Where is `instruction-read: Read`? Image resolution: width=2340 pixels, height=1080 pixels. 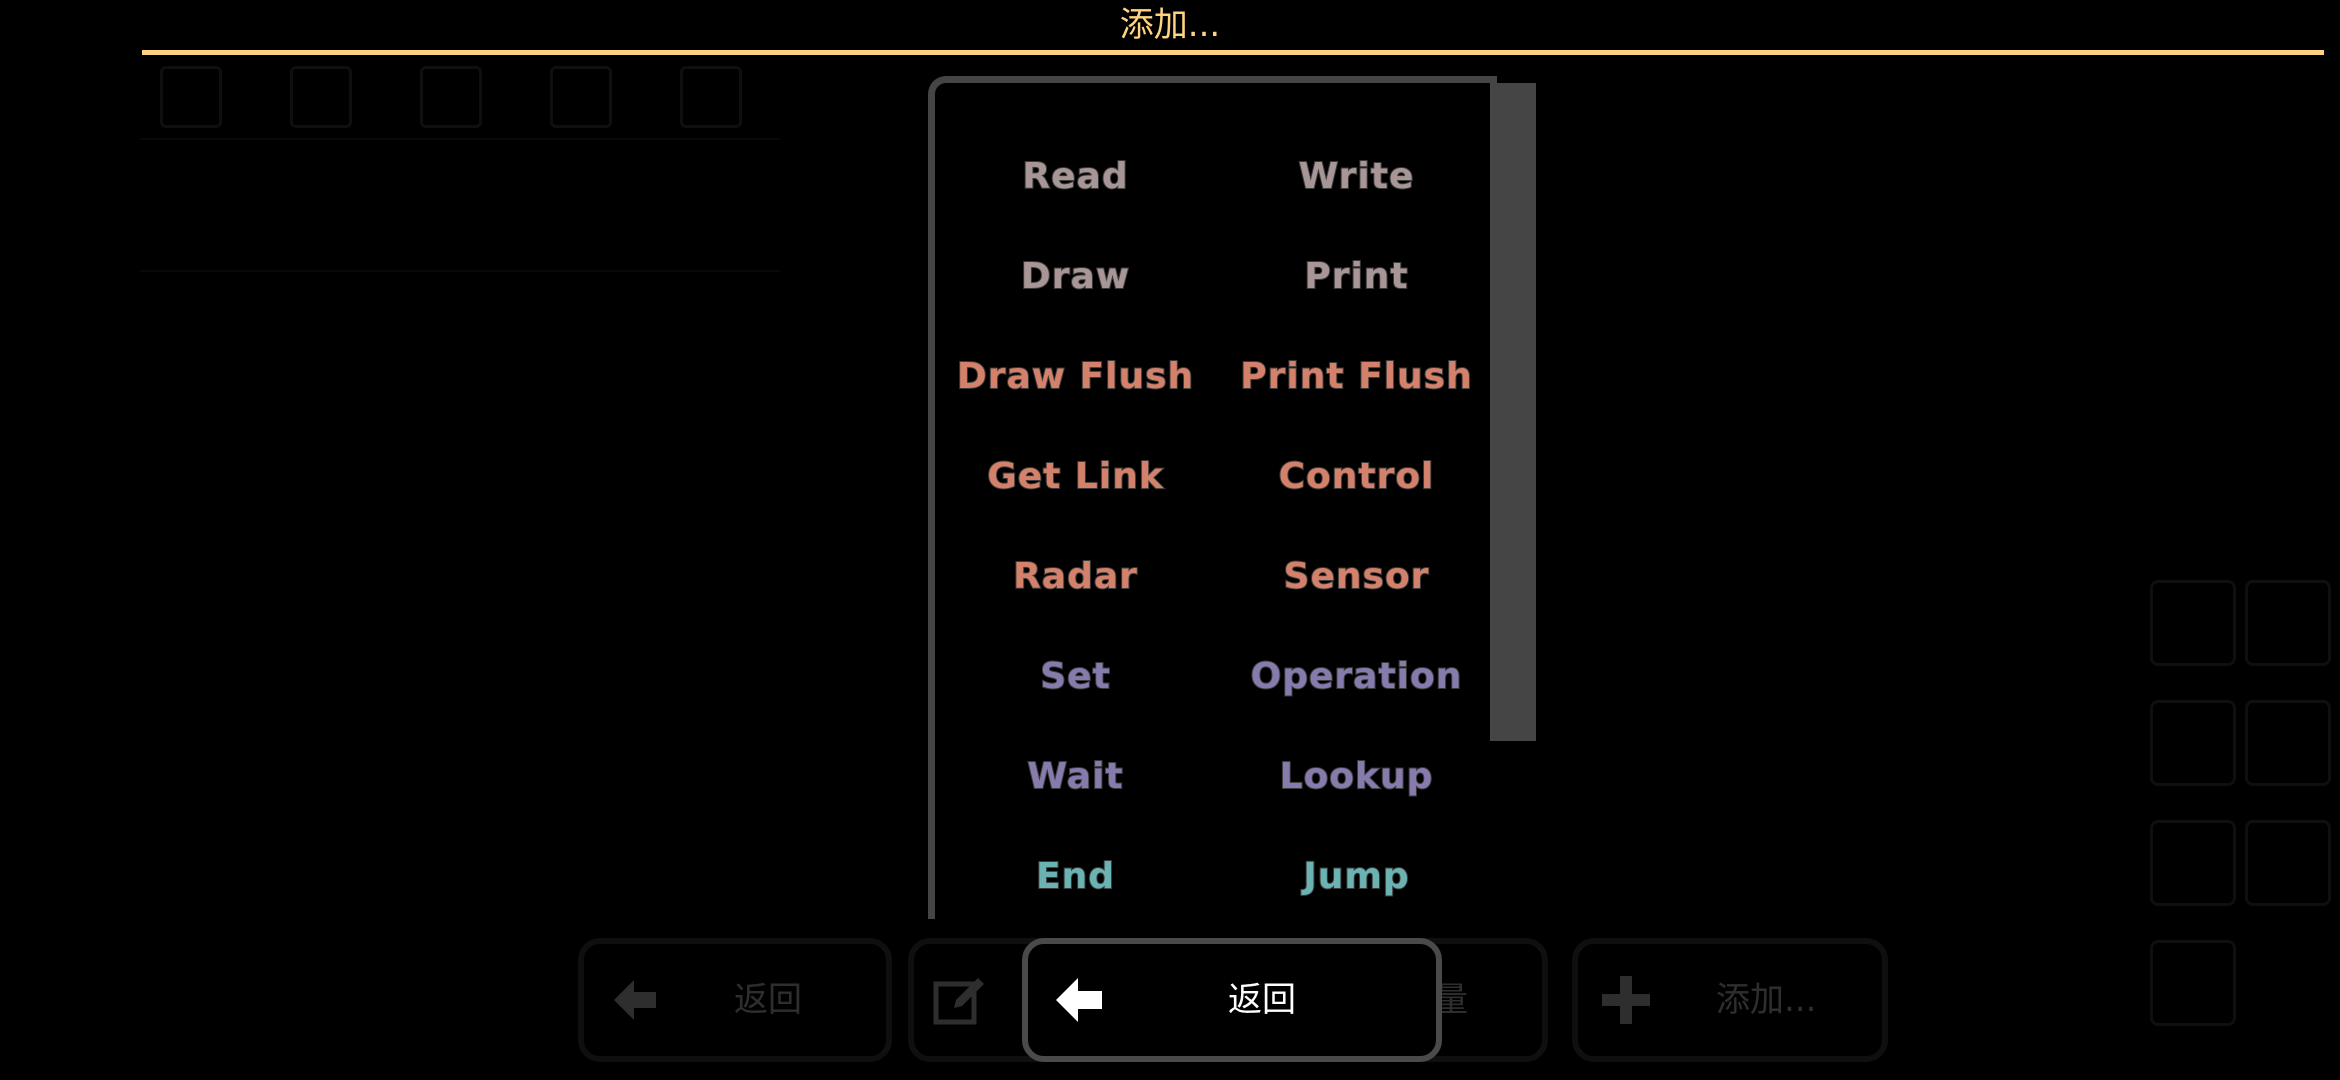
instruction-read: Read is located at coordinates (1075, 177).